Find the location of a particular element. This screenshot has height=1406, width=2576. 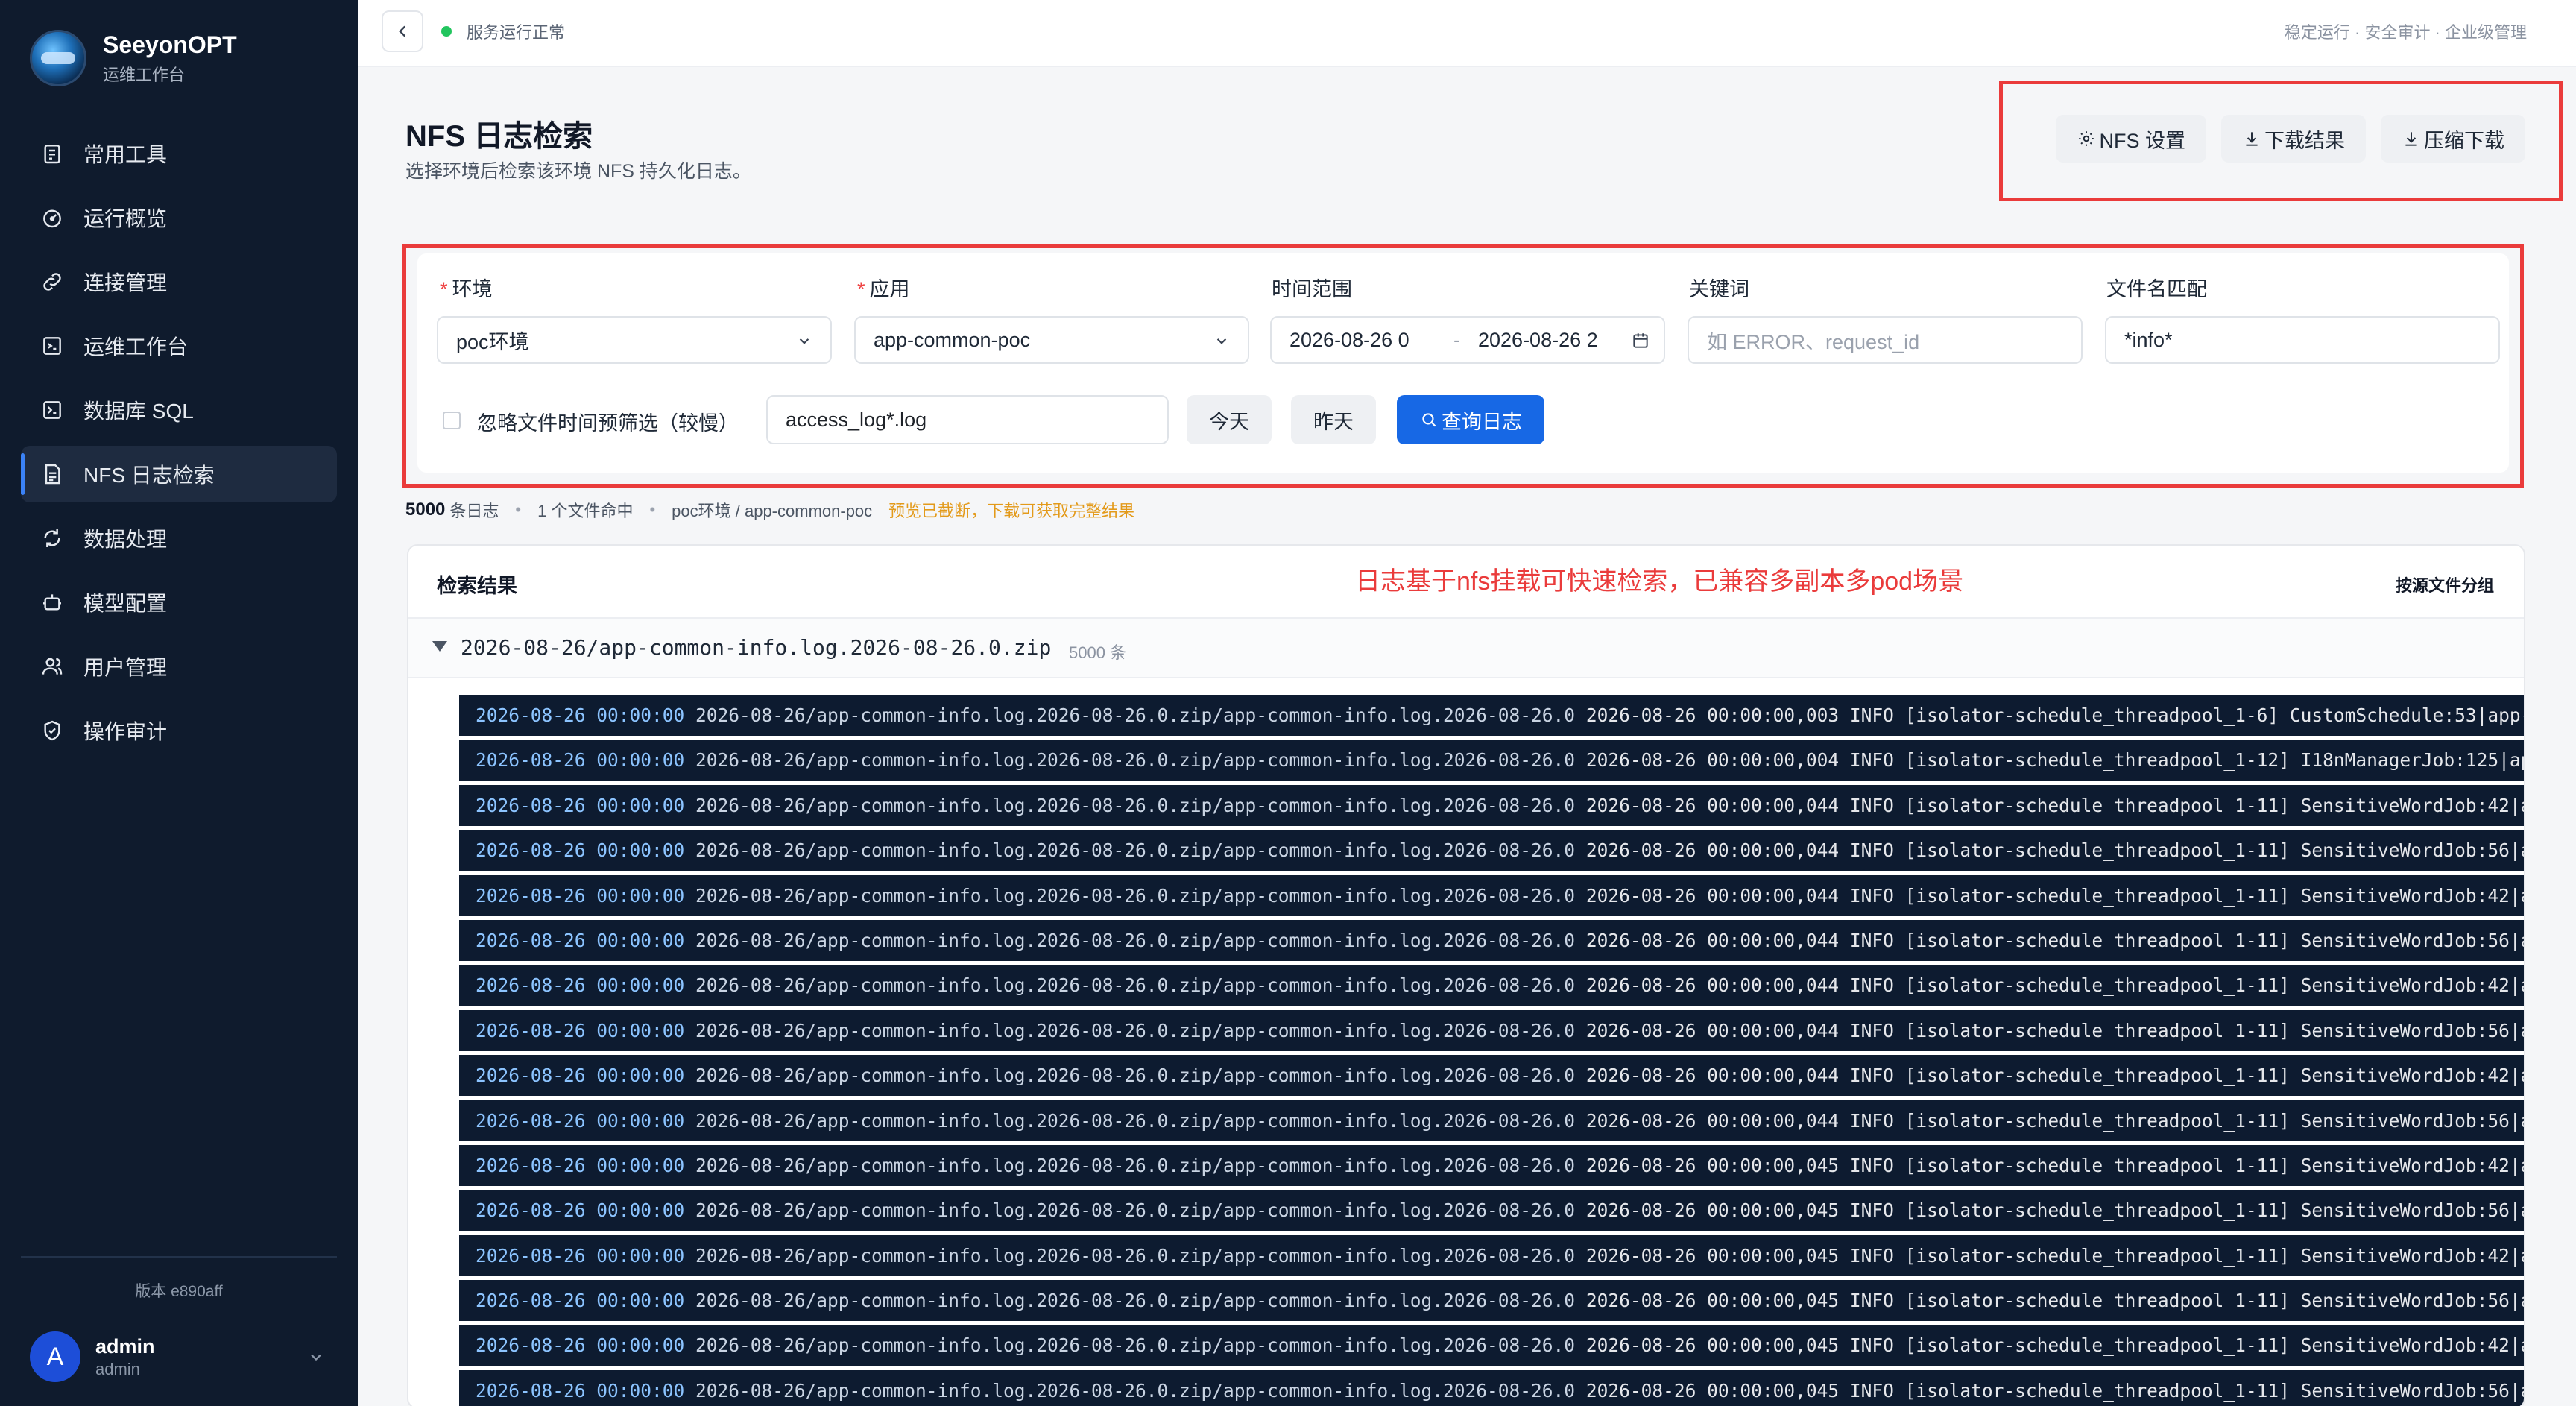

sidebar-item-common-tools: 常用工具 is located at coordinates (179, 153).